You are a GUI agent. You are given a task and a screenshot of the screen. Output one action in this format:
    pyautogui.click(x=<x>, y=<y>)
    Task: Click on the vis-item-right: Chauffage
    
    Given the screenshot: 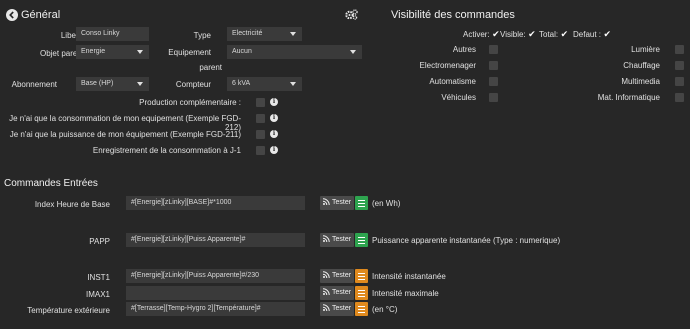 What is the action you would take?
    pyautogui.click(x=641, y=65)
    